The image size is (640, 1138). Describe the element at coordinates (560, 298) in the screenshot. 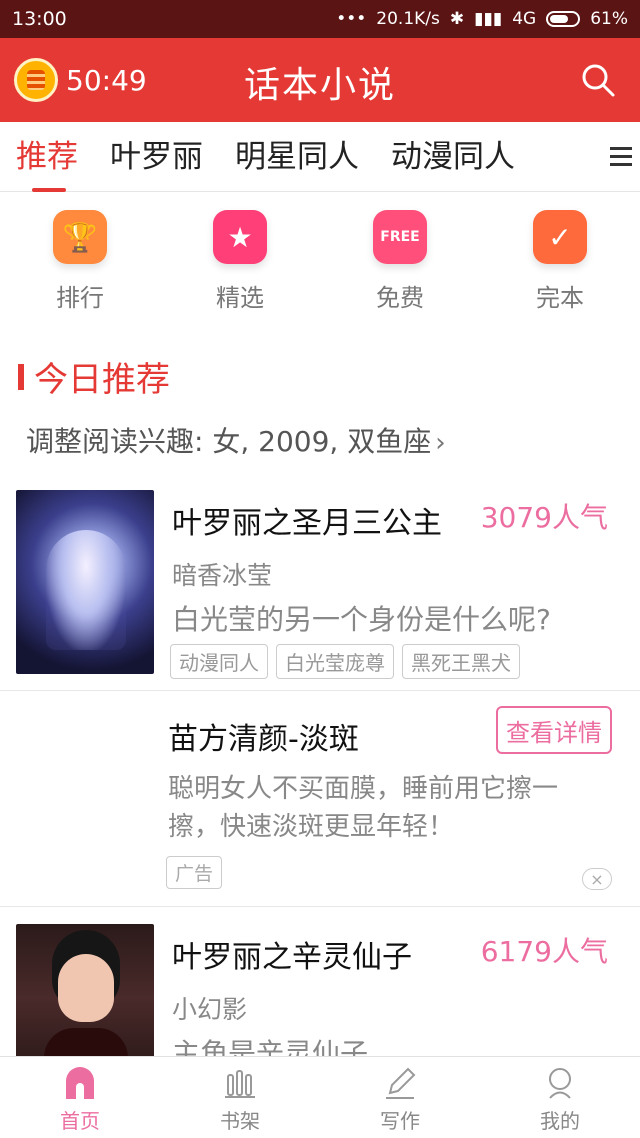

I see `category-label: 完本` at that location.